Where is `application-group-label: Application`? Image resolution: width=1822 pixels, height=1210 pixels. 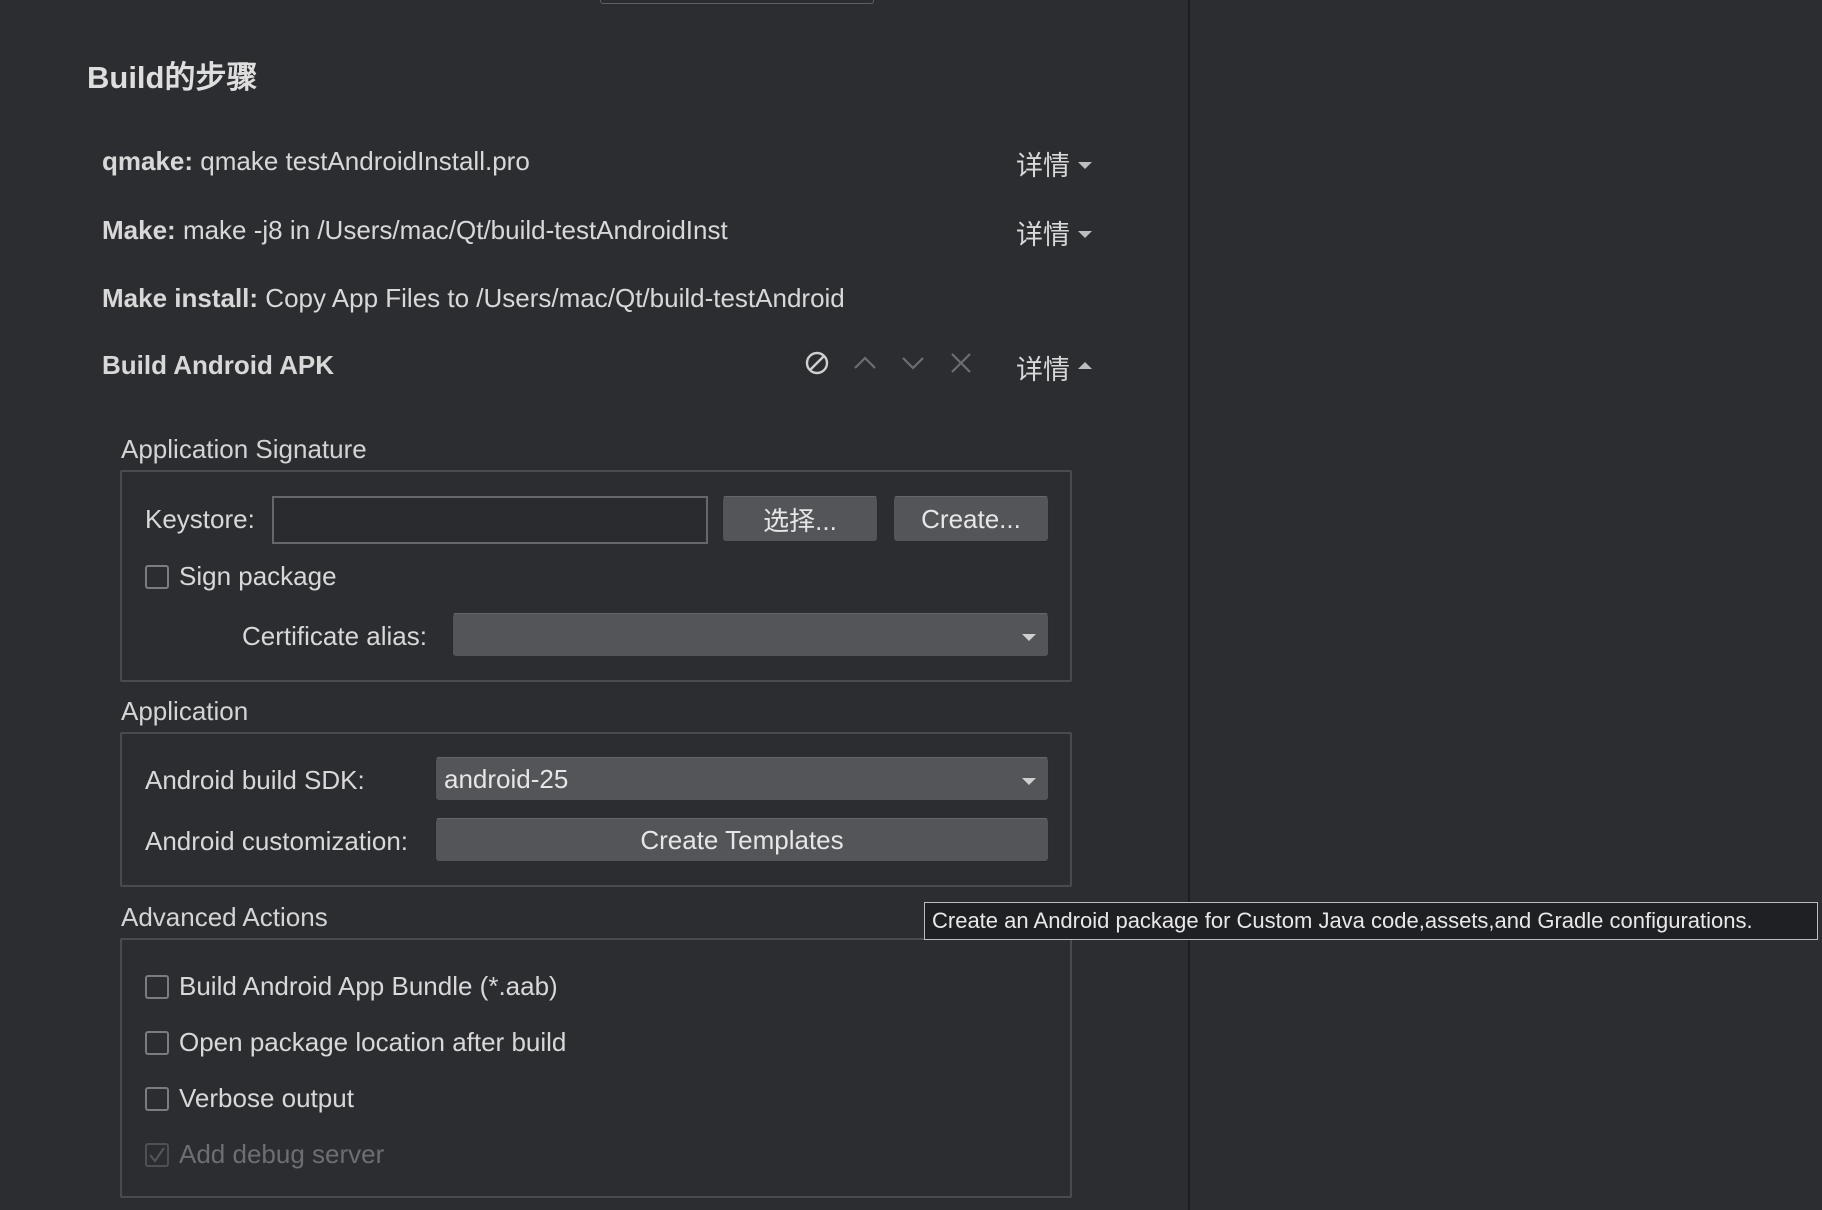 application-group-label: Application is located at coordinates (185, 711).